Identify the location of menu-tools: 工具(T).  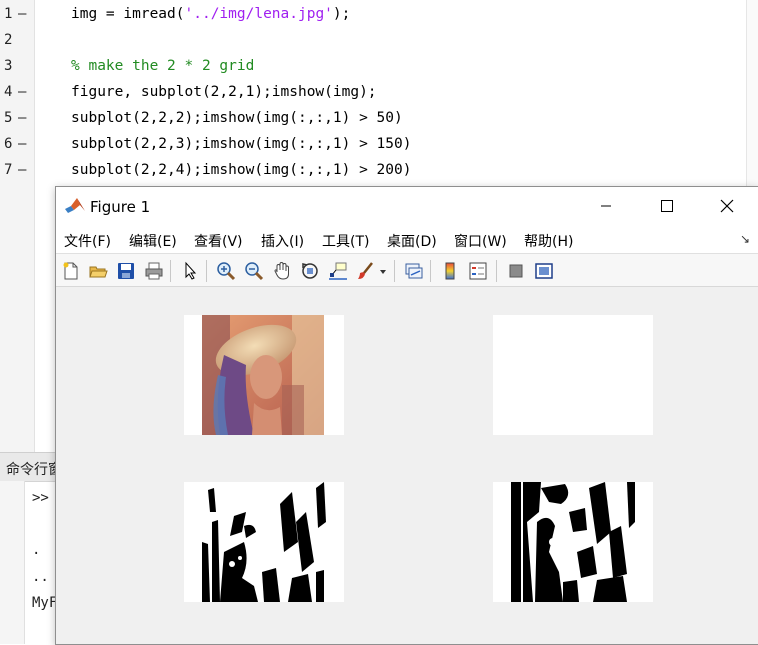
(345, 241).